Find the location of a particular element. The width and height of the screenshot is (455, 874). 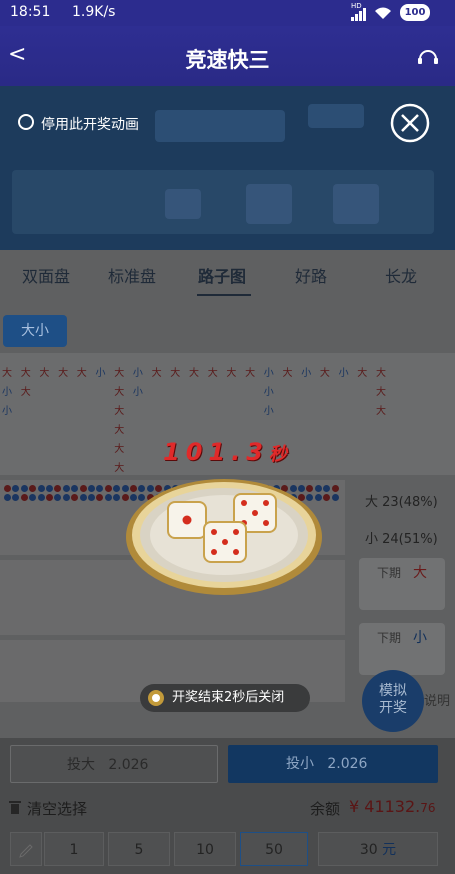

chip-1: 1 is located at coordinates (74, 849).